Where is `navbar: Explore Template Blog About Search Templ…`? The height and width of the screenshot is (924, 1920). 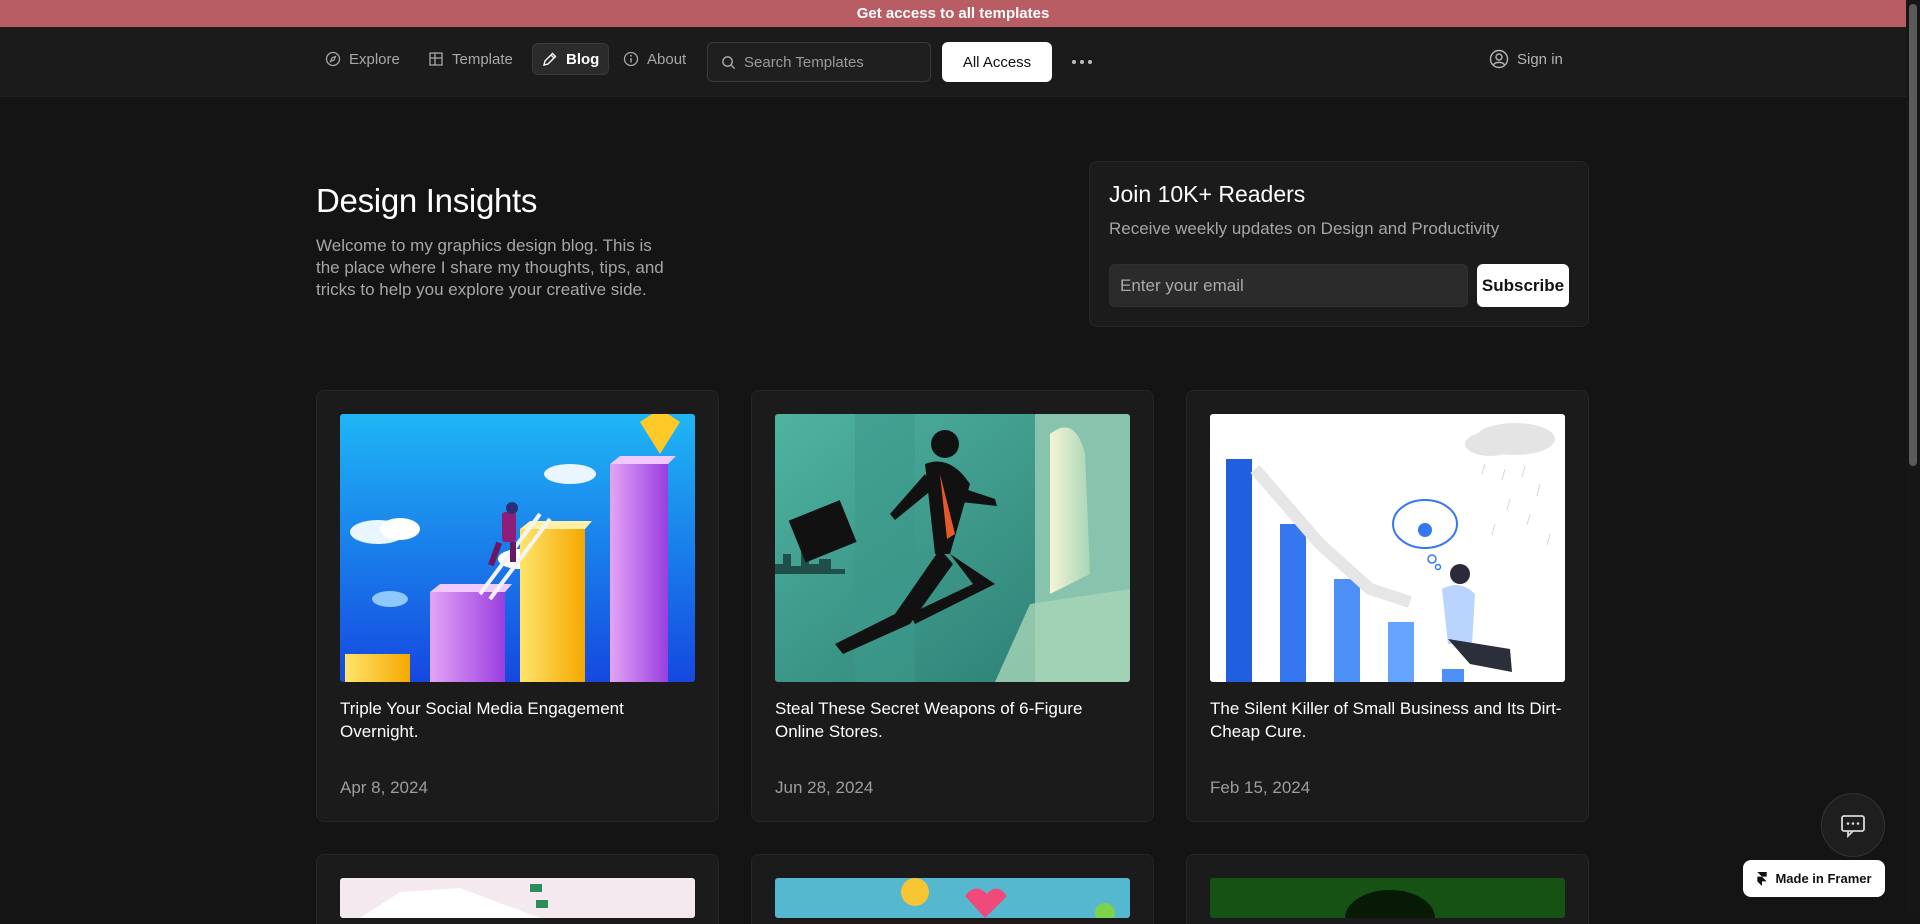 navbar: Explore Template Blog About Search Templ… is located at coordinates (953, 62).